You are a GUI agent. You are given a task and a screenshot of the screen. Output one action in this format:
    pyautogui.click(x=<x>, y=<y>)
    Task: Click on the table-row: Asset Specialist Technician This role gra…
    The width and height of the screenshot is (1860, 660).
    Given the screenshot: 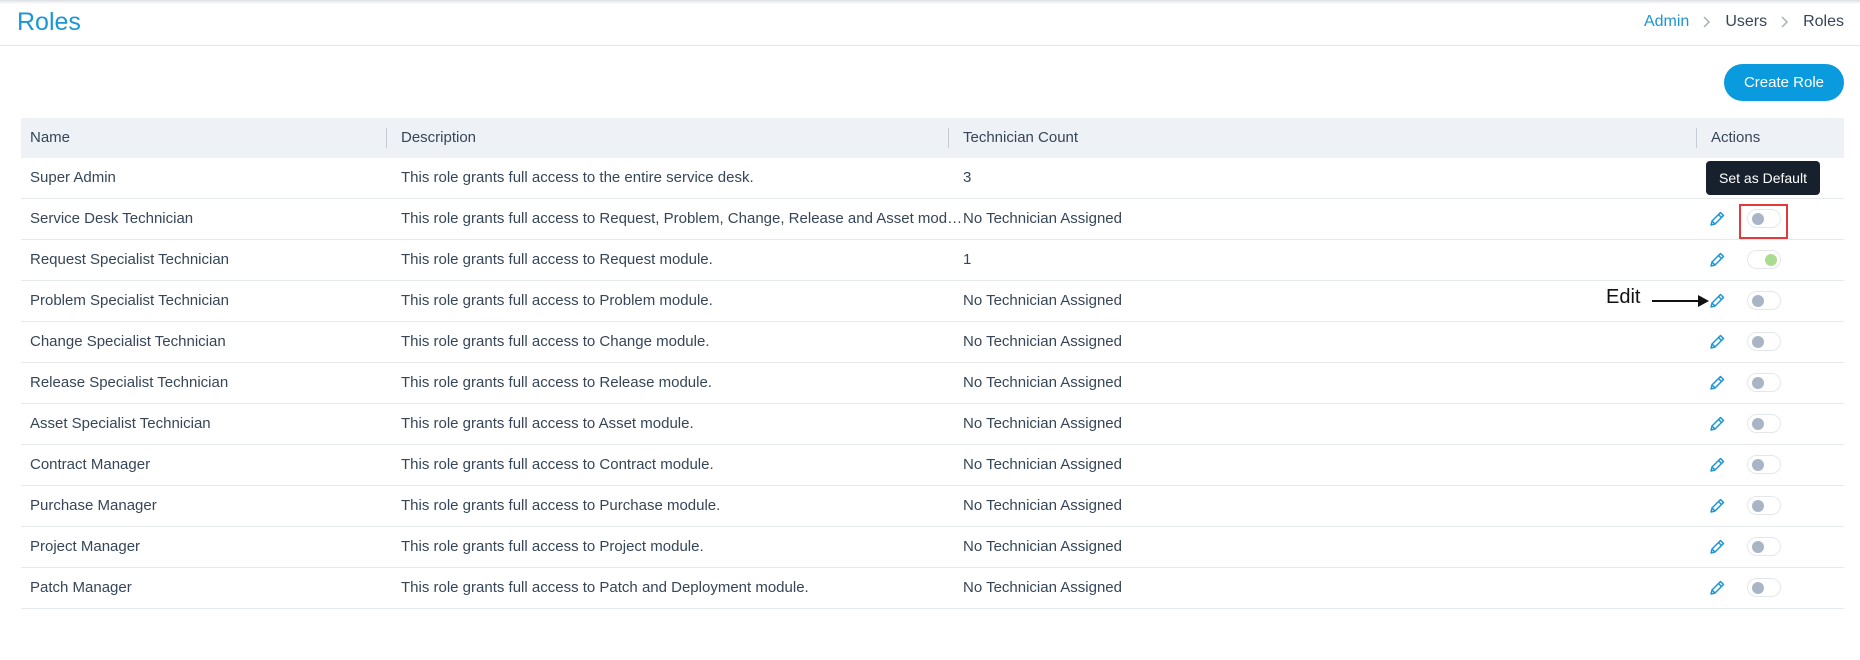 What is the action you would take?
    pyautogui.click(x=932, y=424)
    